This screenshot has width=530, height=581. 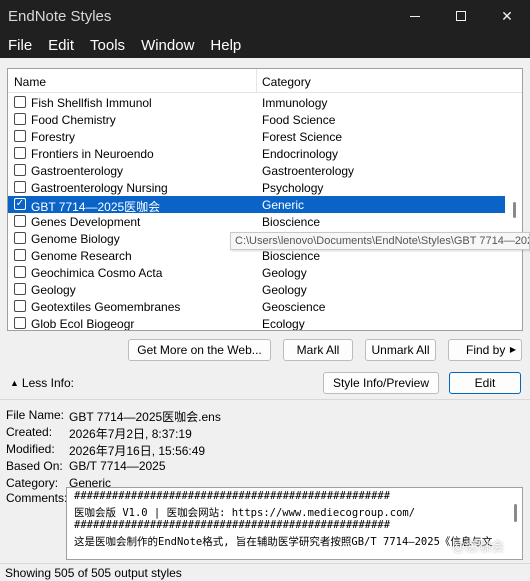 I want to click on chevron-right-icon: ▶, so click(x=512, y=349).